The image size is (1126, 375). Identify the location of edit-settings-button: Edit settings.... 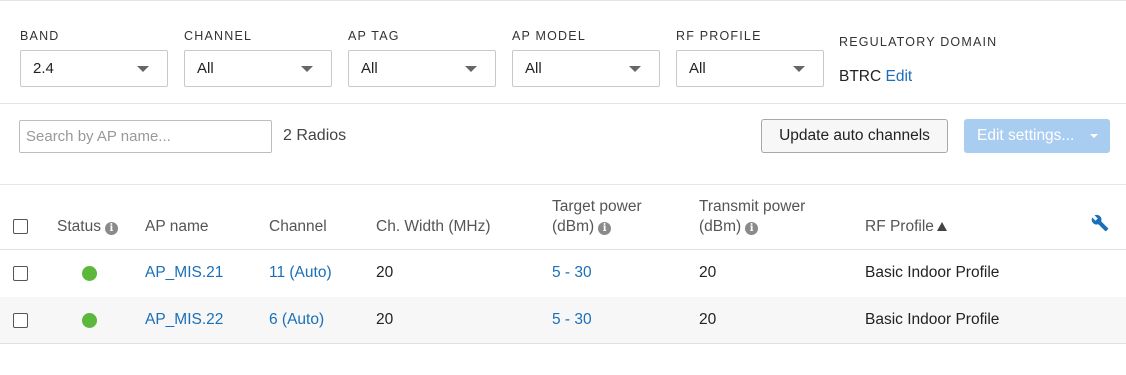
(1037, 136).